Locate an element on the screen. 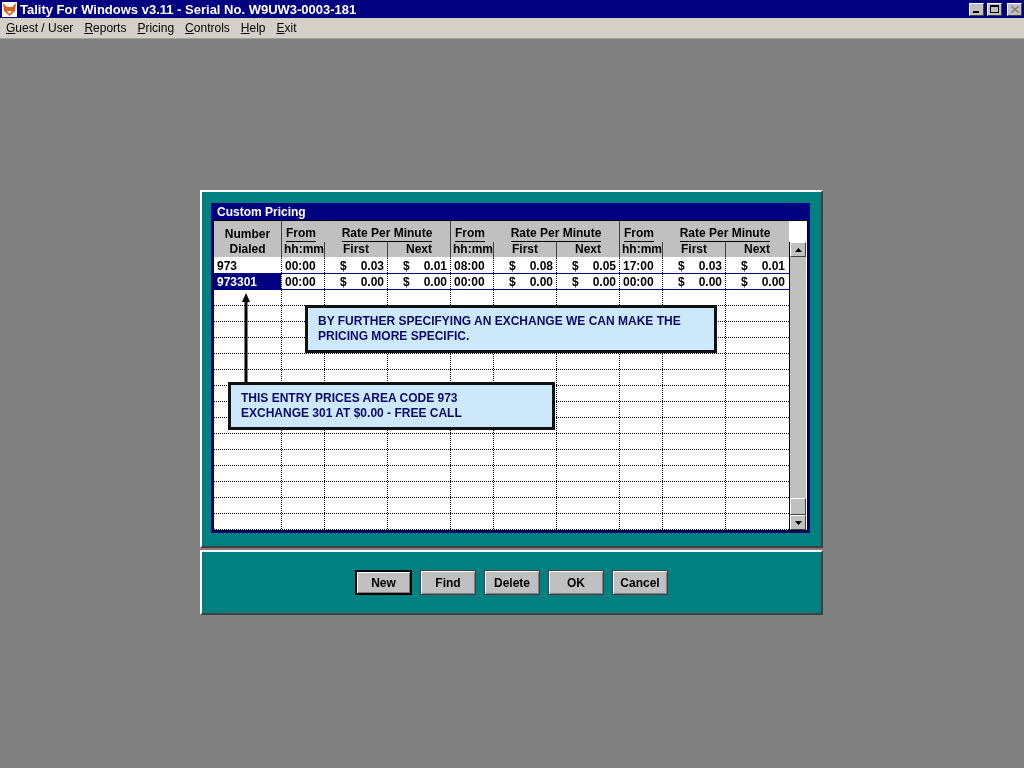  dialog-button: OK is located at coordinates (576, 582).